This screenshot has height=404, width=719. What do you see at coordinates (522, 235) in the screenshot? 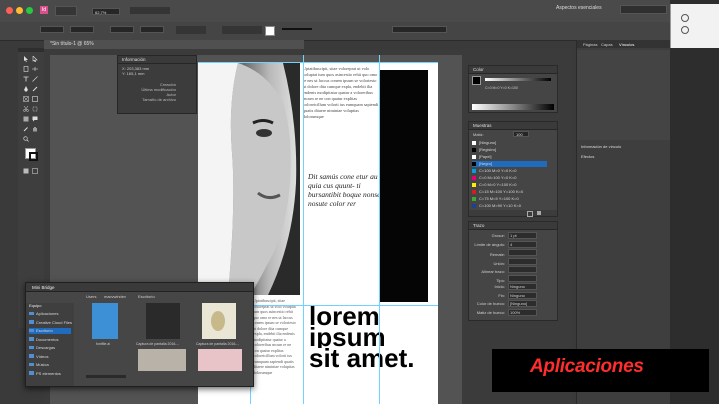
I see `stroke-field-input: 1 pt` at bounding box center [522, 235].